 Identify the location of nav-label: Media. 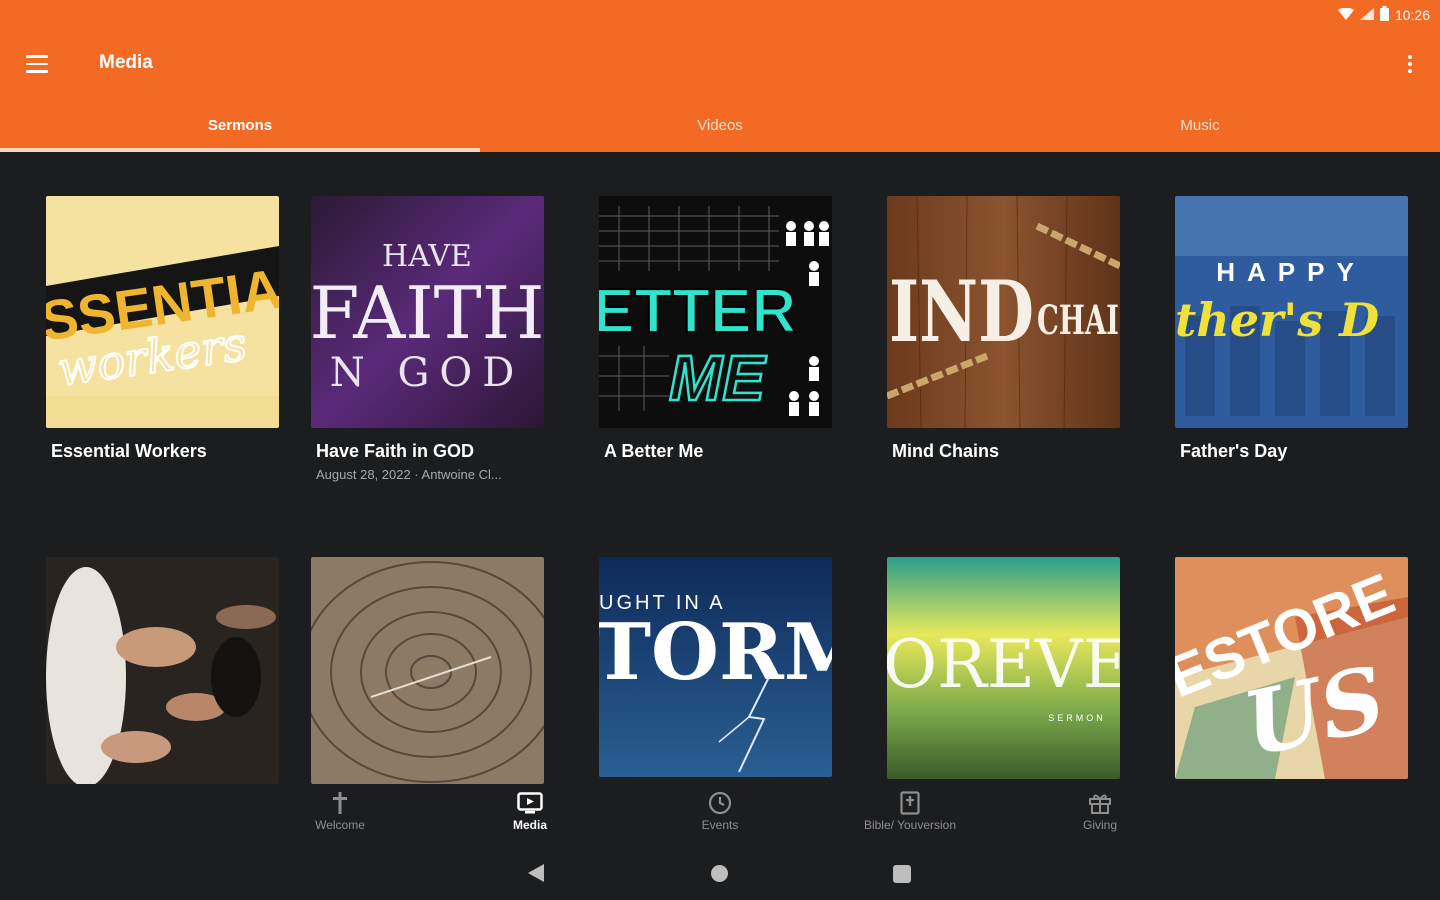
(529, 825).